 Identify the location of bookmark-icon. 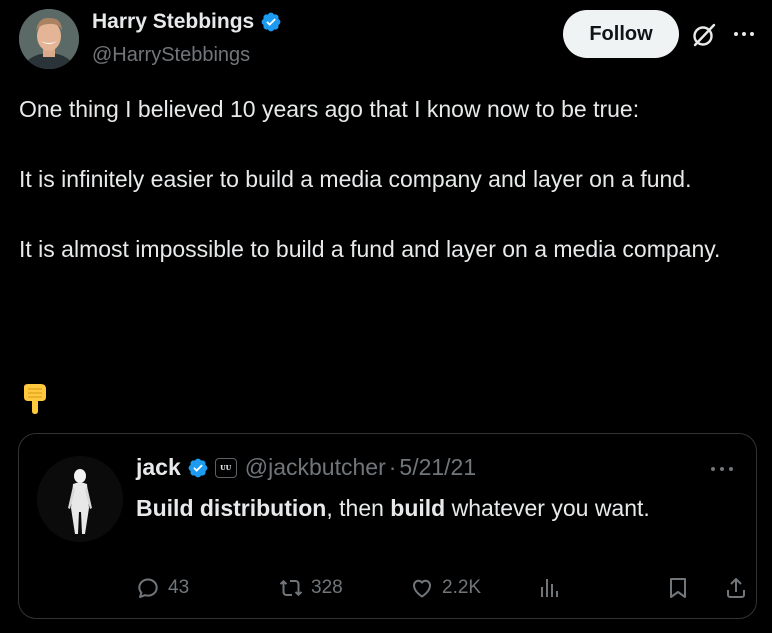
(678, 588).